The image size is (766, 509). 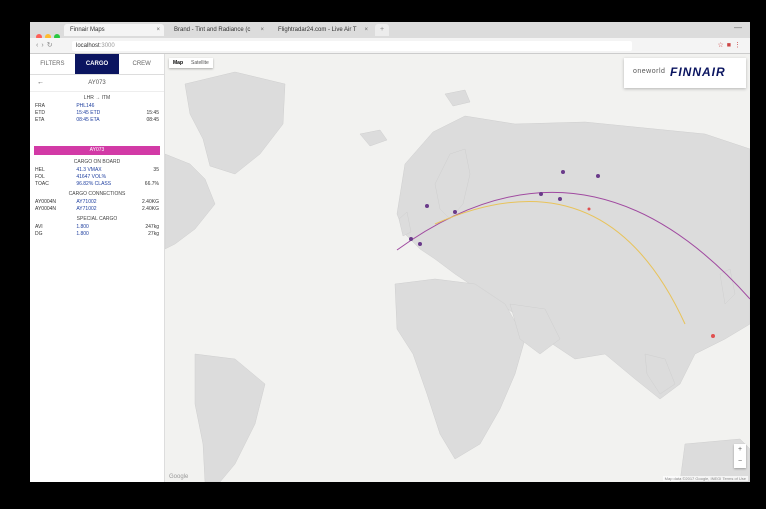 I want to click on greenland-landmass, so click(x=235, y=123).